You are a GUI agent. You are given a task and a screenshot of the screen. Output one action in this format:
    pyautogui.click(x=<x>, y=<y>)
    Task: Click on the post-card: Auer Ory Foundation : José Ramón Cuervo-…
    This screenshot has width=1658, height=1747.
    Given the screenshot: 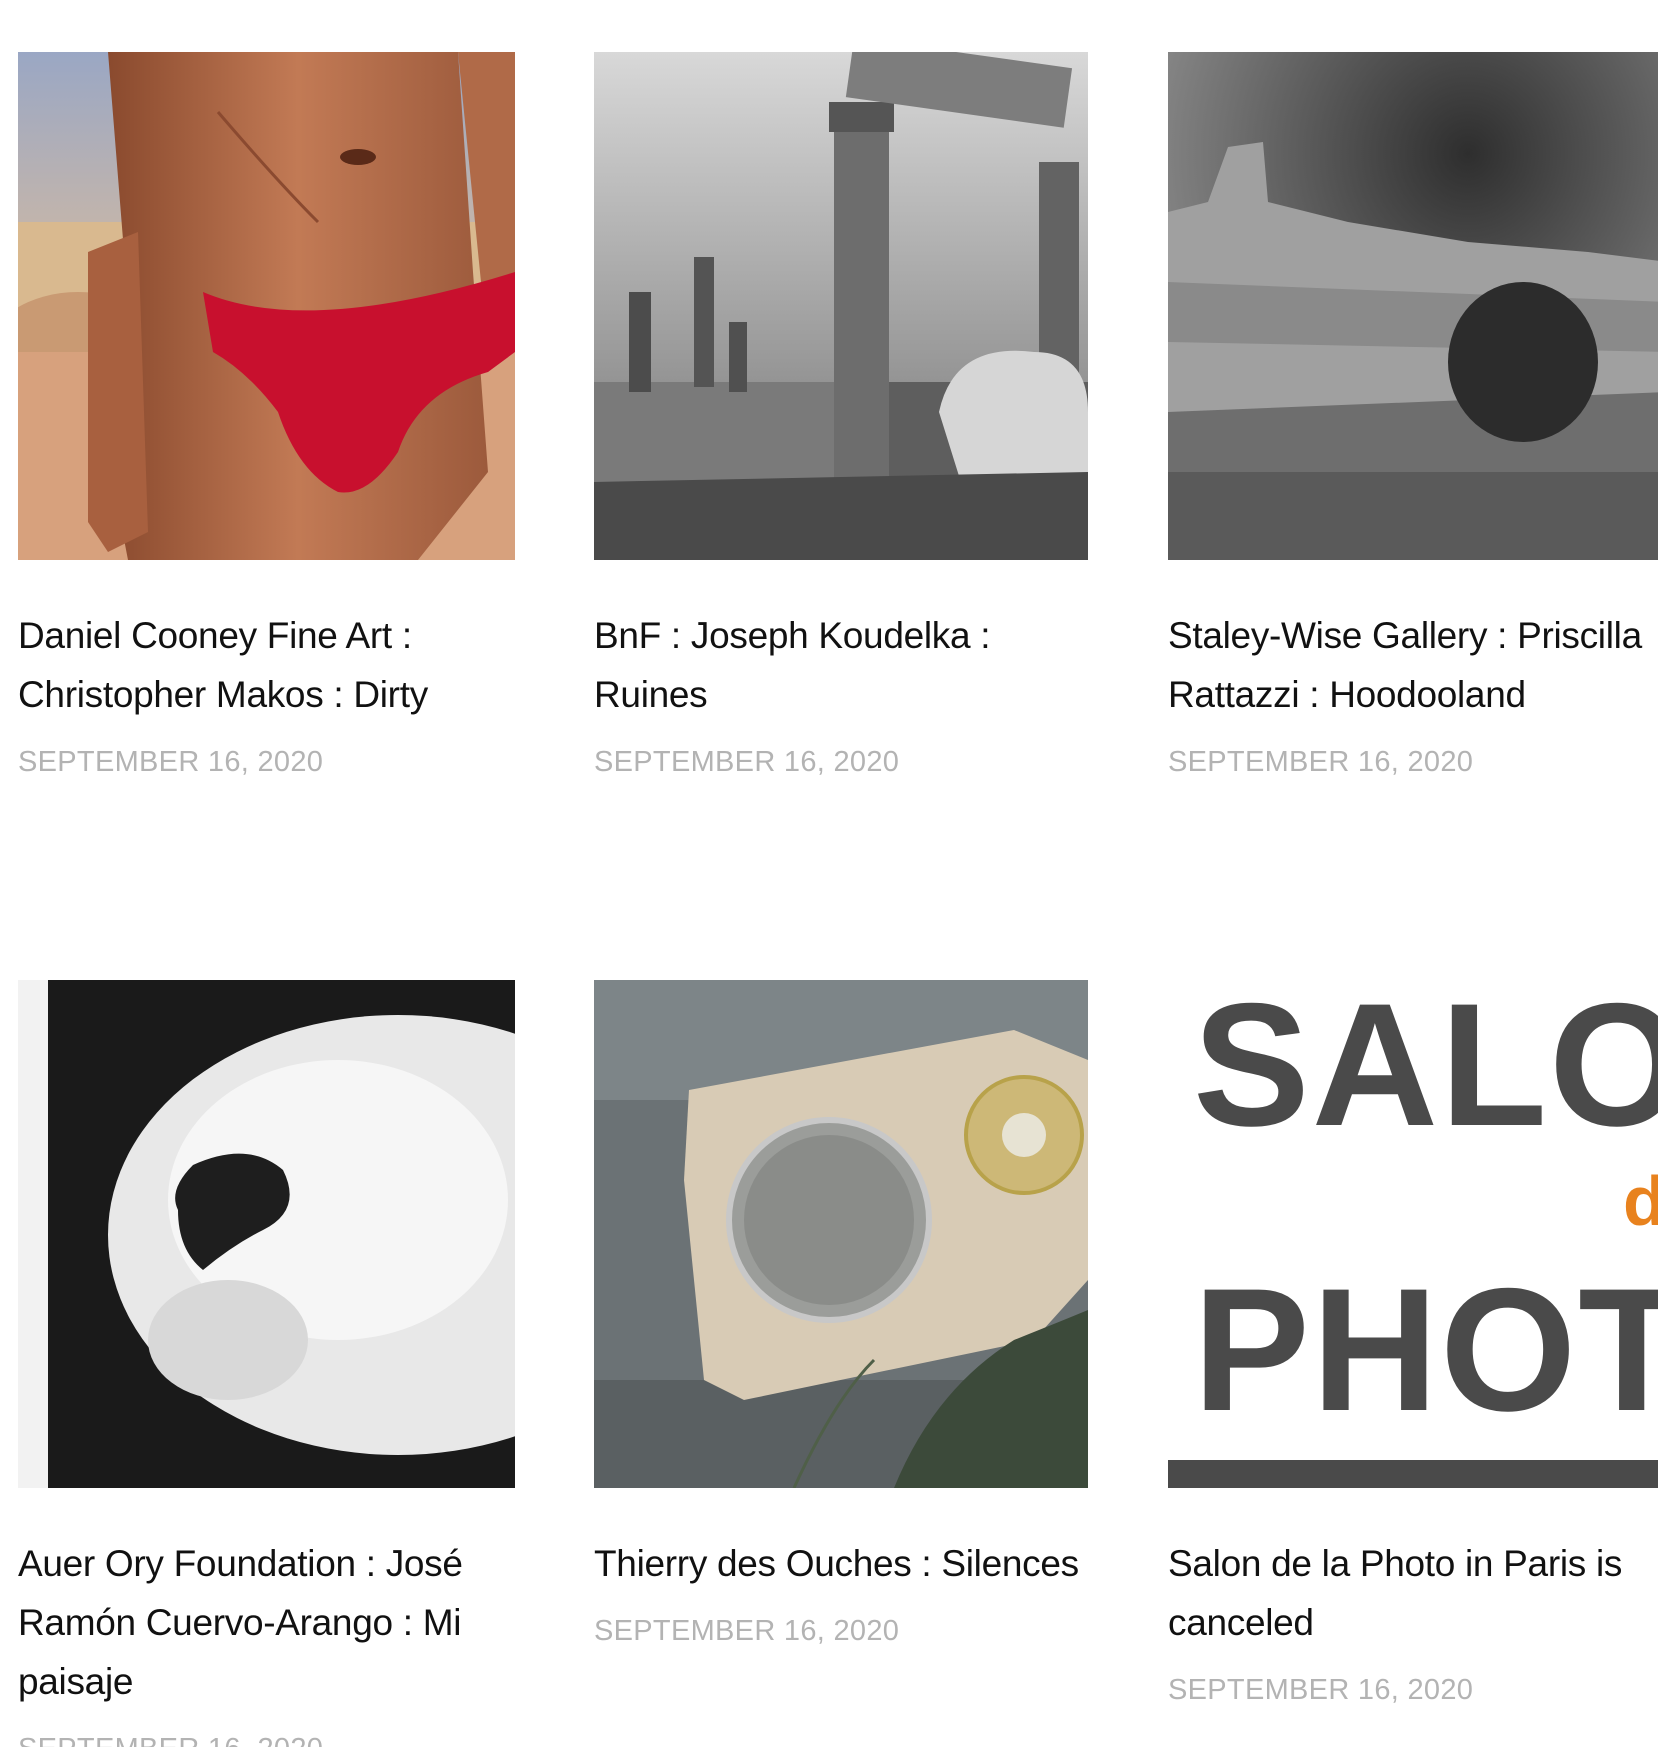 What is the action you would take?
    pyautogui.click(x=266, y=1363)
    